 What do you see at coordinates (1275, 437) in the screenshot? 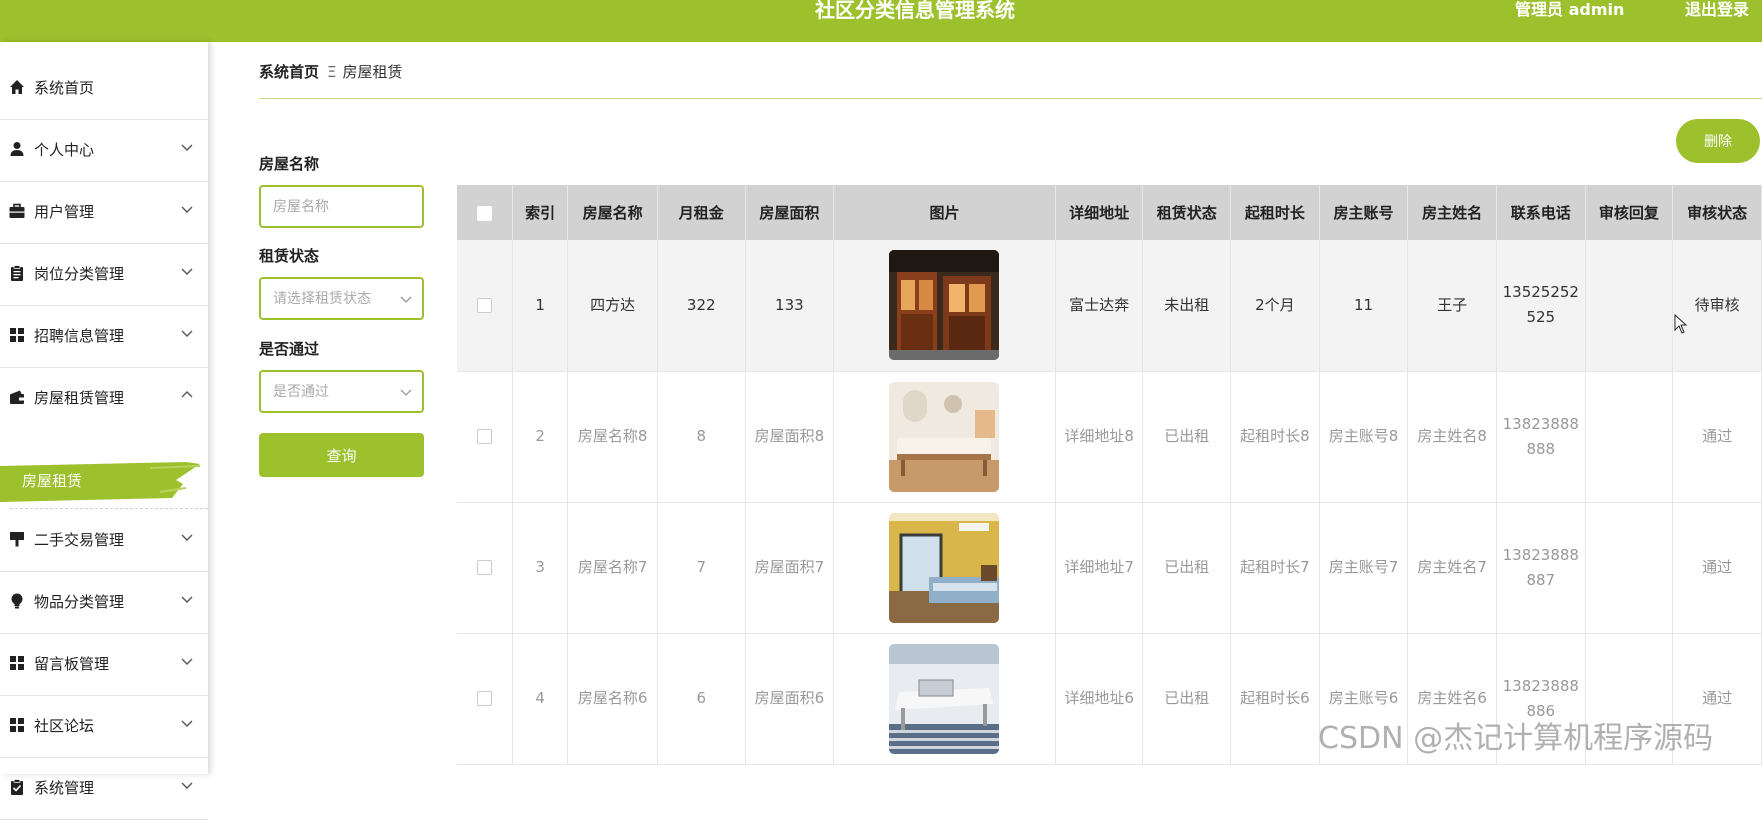
I see `duration-cell: 起租时长8` at bounding box center [1275, 437].